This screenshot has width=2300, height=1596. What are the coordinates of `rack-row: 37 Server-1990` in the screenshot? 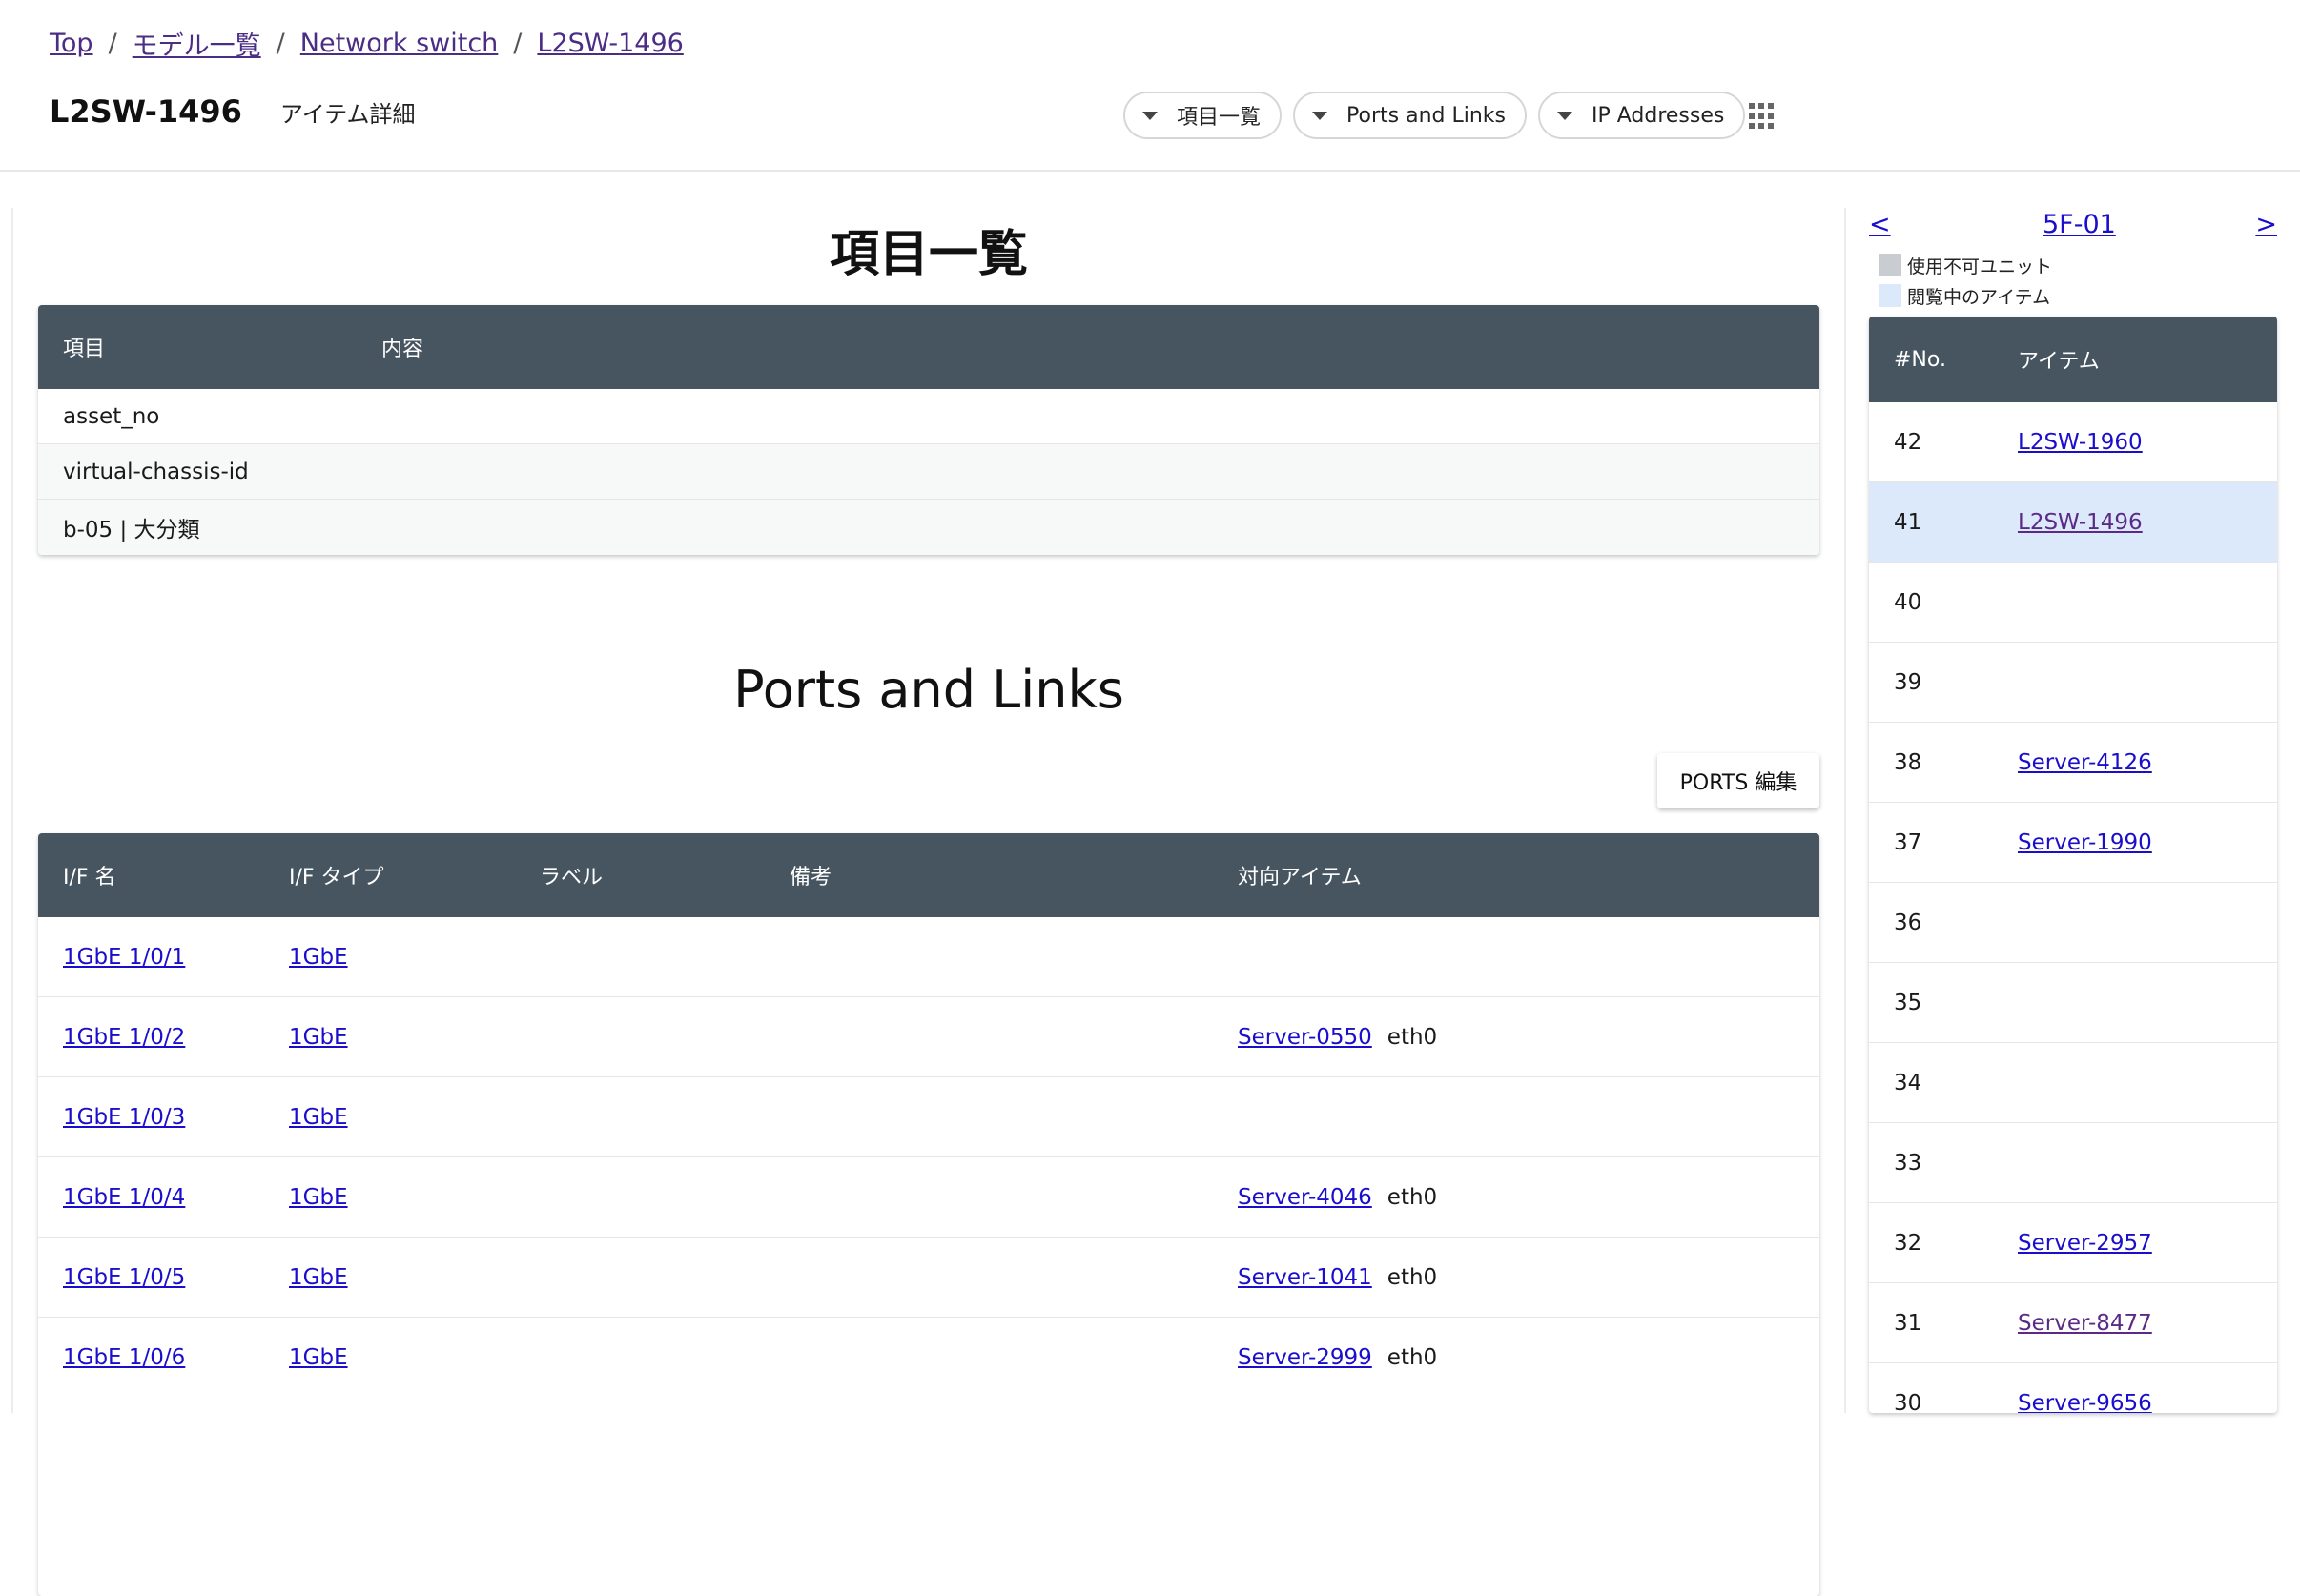 It's located at (2073, 843).